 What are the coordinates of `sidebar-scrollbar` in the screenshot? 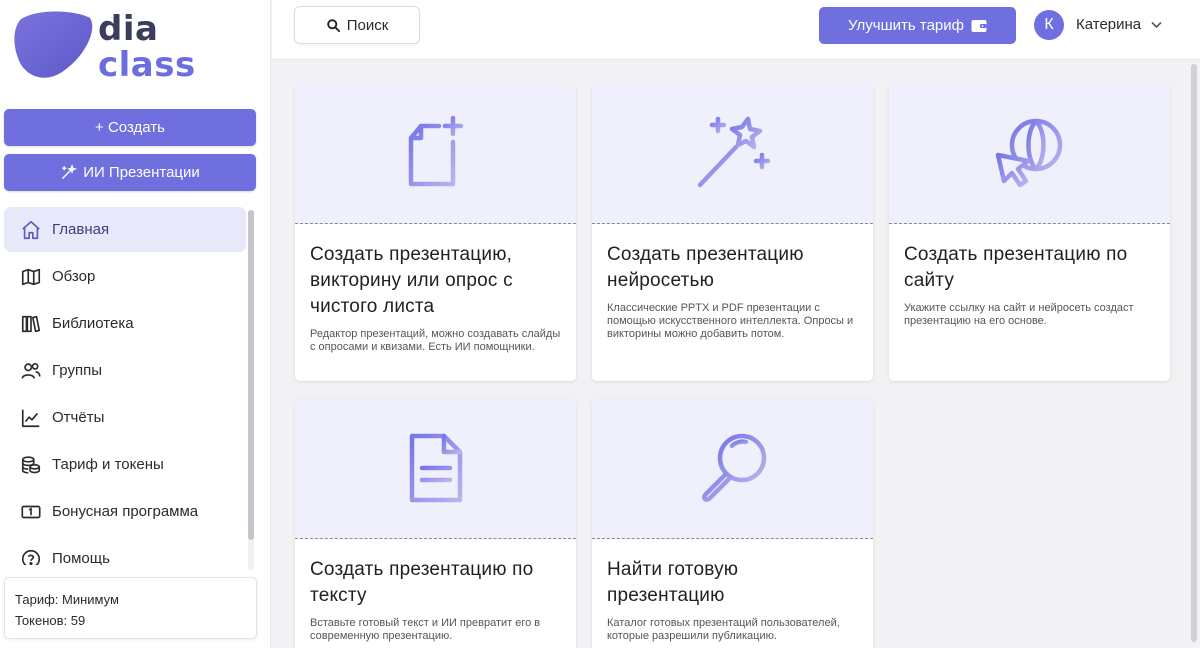 It's located at (251, 390).